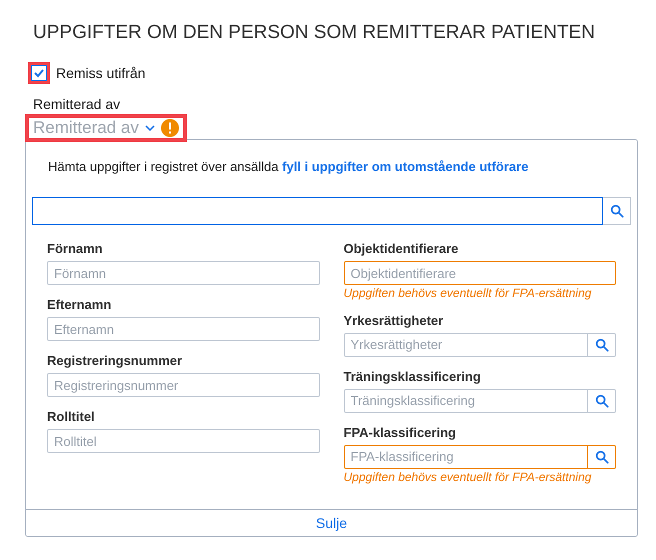 The width and height of the screenshot is (656, 560). What do you see at coordinates (317, 211) in the screenshot?
I see `search-field` at bounding box center [317, 211].